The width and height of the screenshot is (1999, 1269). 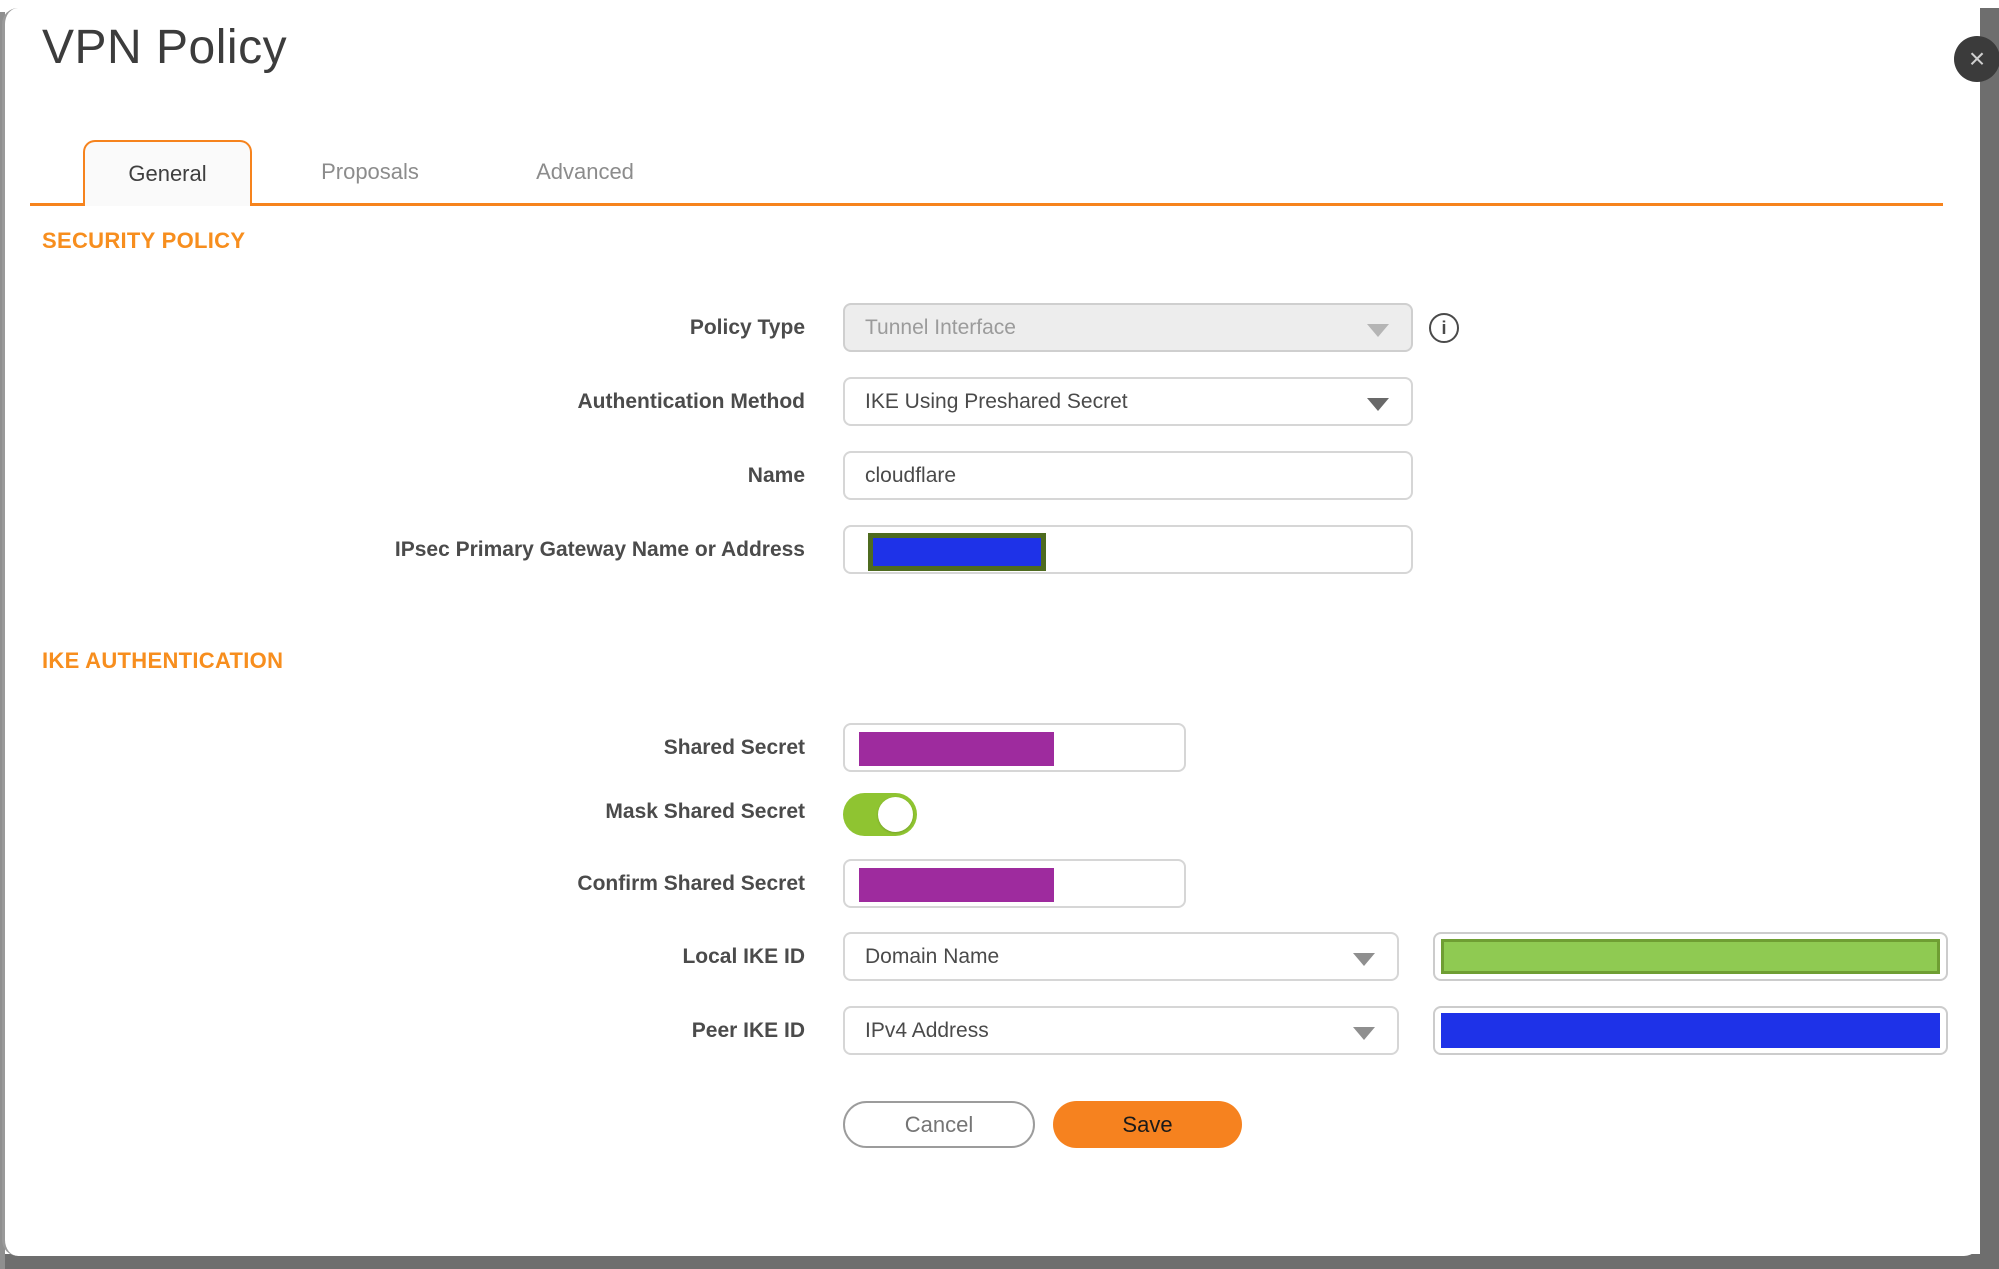 I want to click on save-button-label: Save, so click(x=1147, y=1124).